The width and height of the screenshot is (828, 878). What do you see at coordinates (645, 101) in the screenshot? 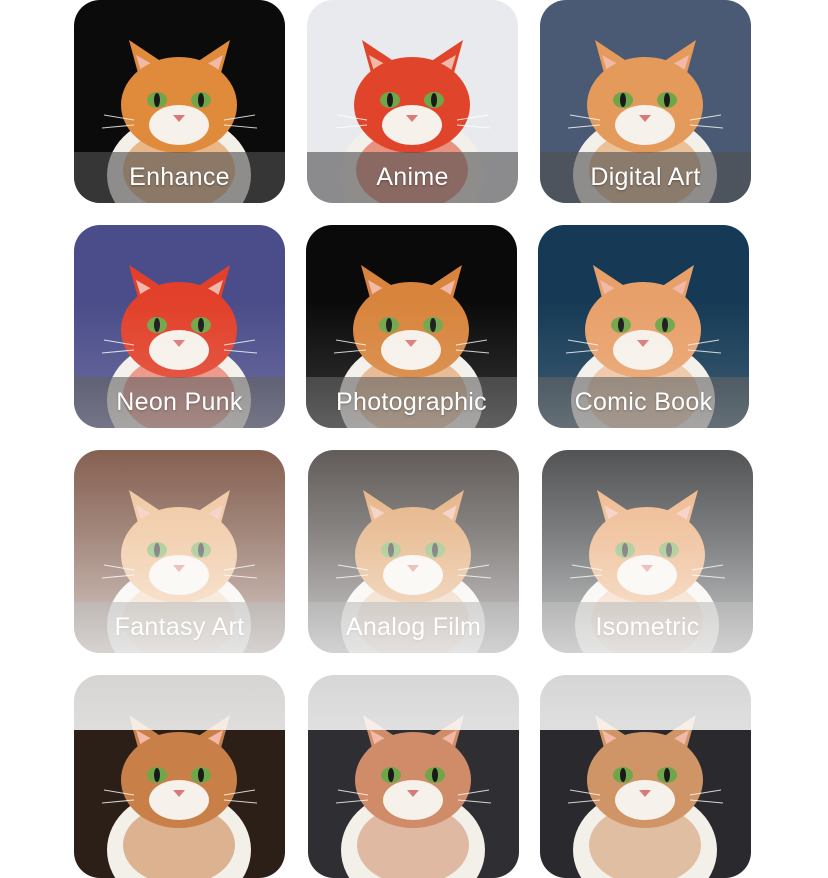
I see `style-tile-digital-art: Digital Art` at bounding box center [645, 101].